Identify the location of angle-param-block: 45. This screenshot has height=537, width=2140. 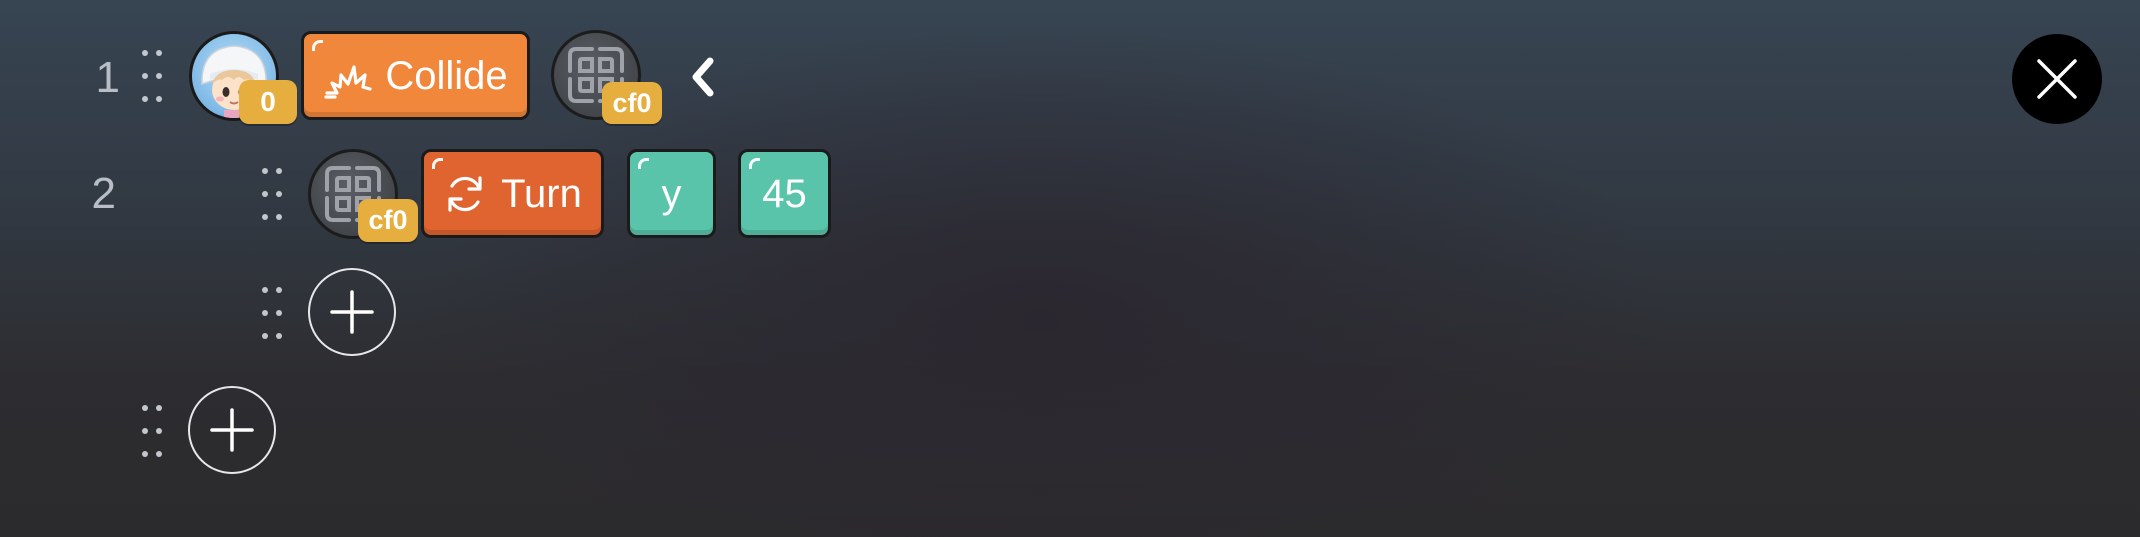
(784, 193).